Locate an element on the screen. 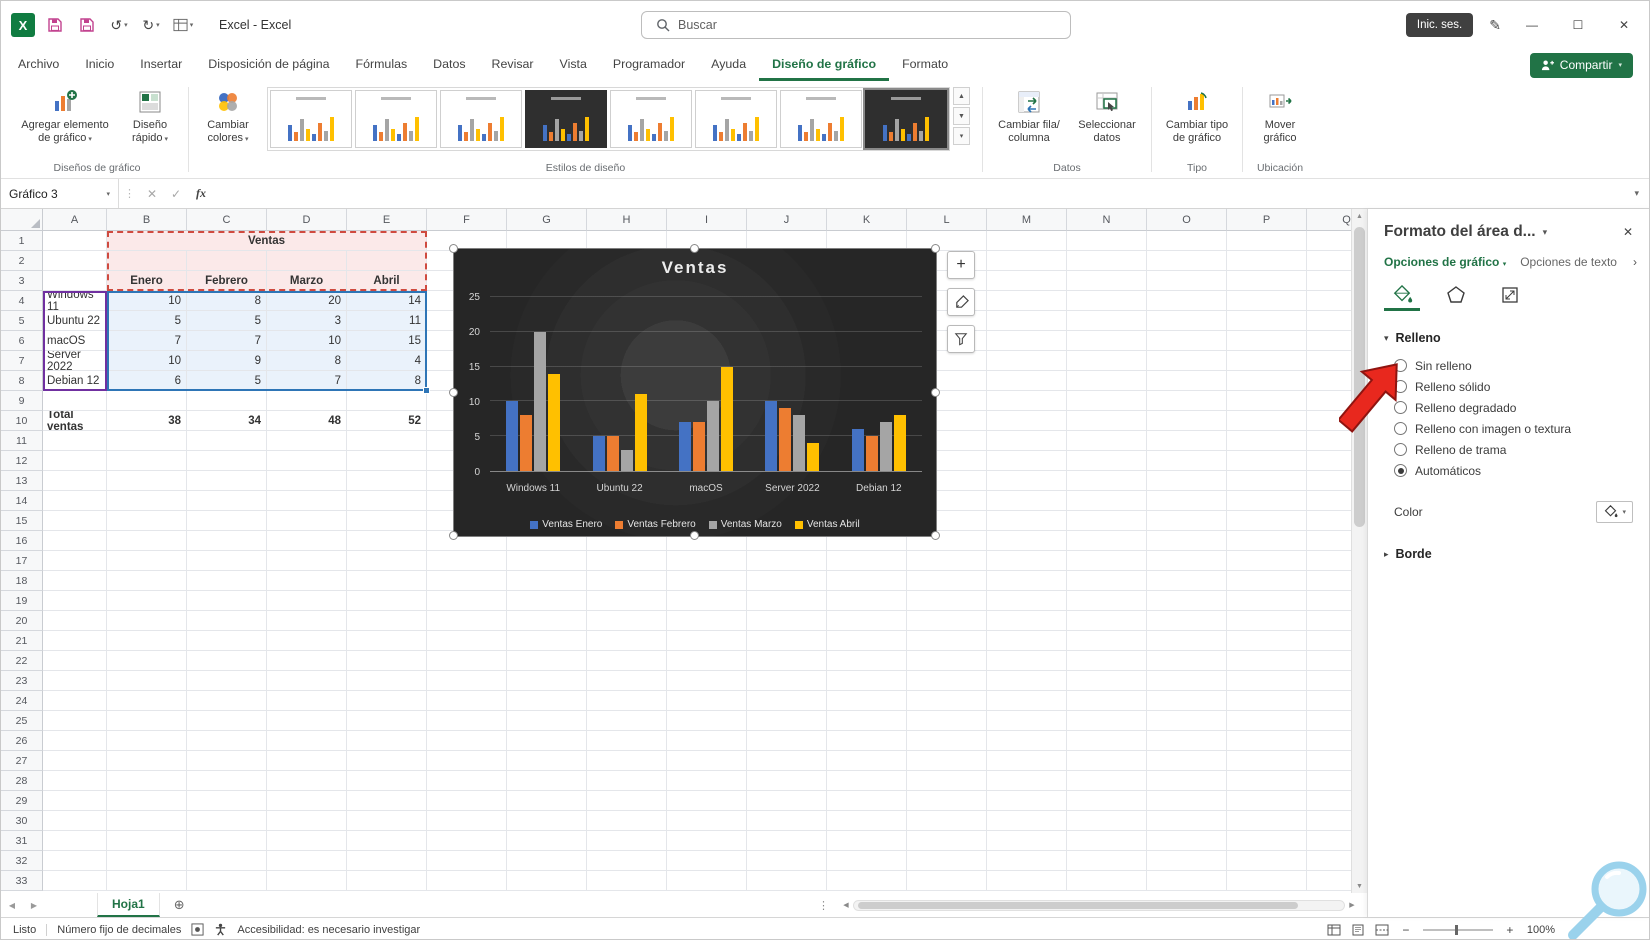 Image resolution: width=1650 pixels, height=940 pixels. row-header: 14 is located at coordinates (22, 501).